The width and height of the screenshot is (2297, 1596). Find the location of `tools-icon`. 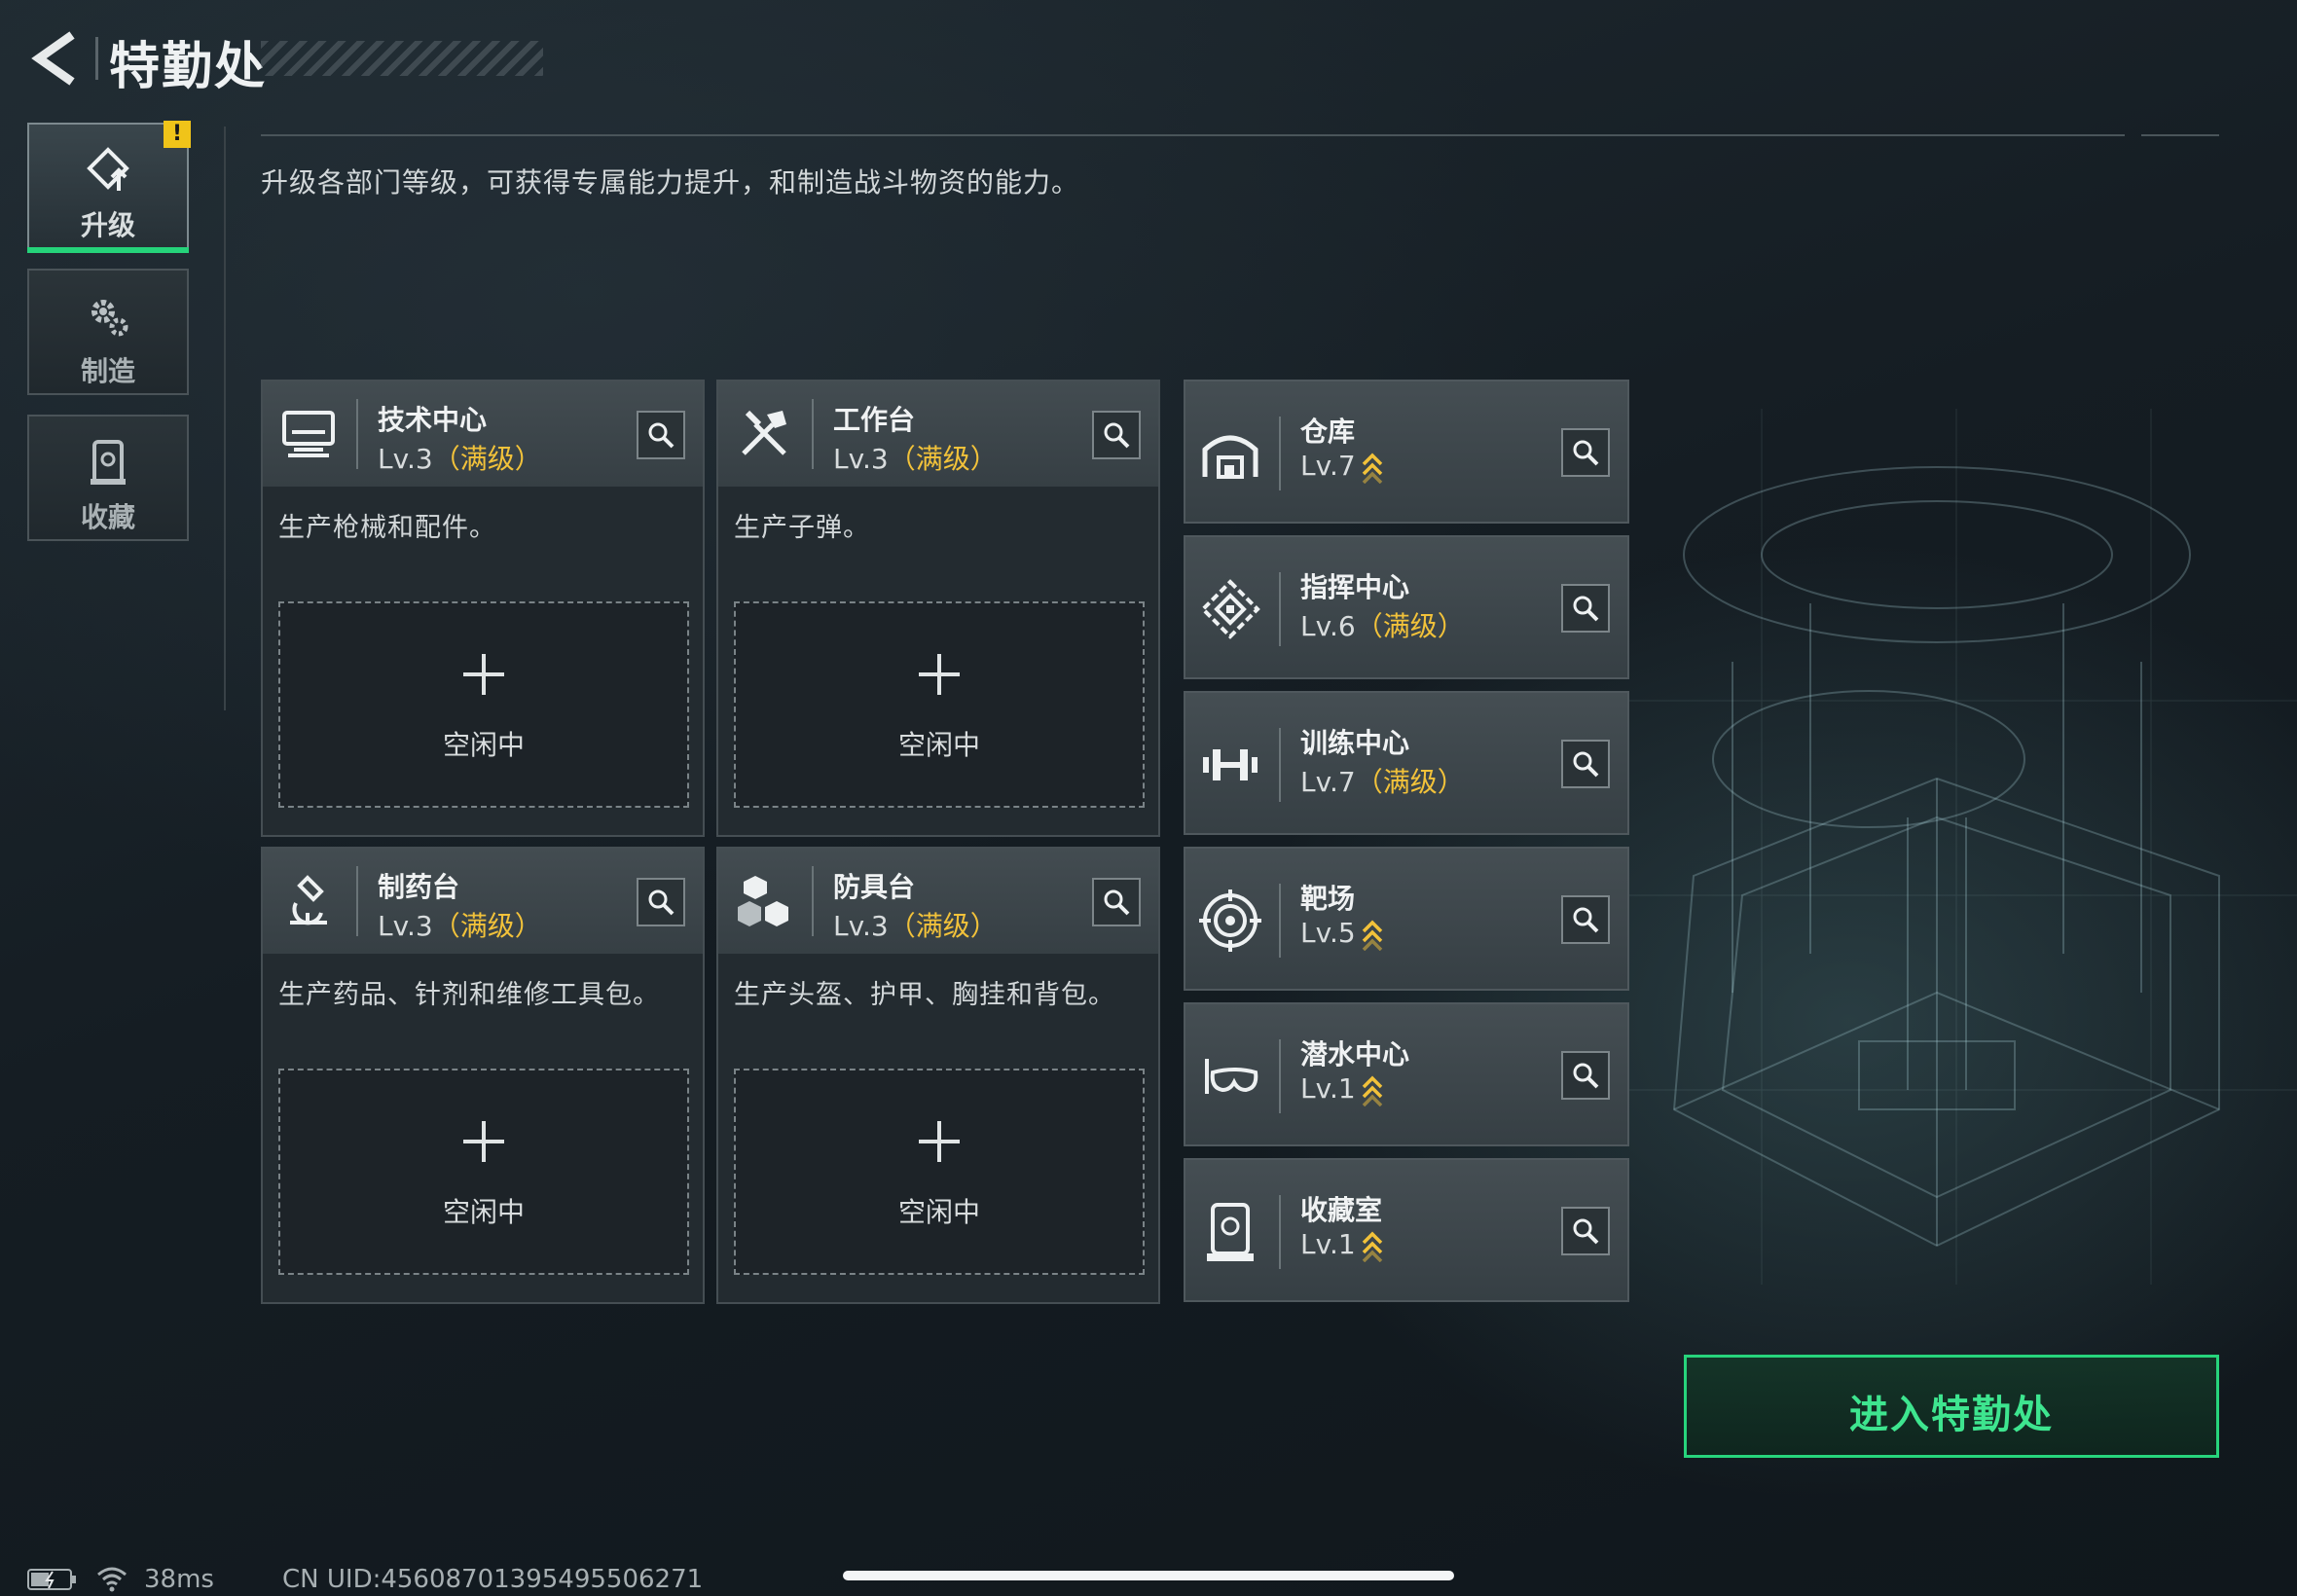

tools-icon is located at coordinates (764, 432).